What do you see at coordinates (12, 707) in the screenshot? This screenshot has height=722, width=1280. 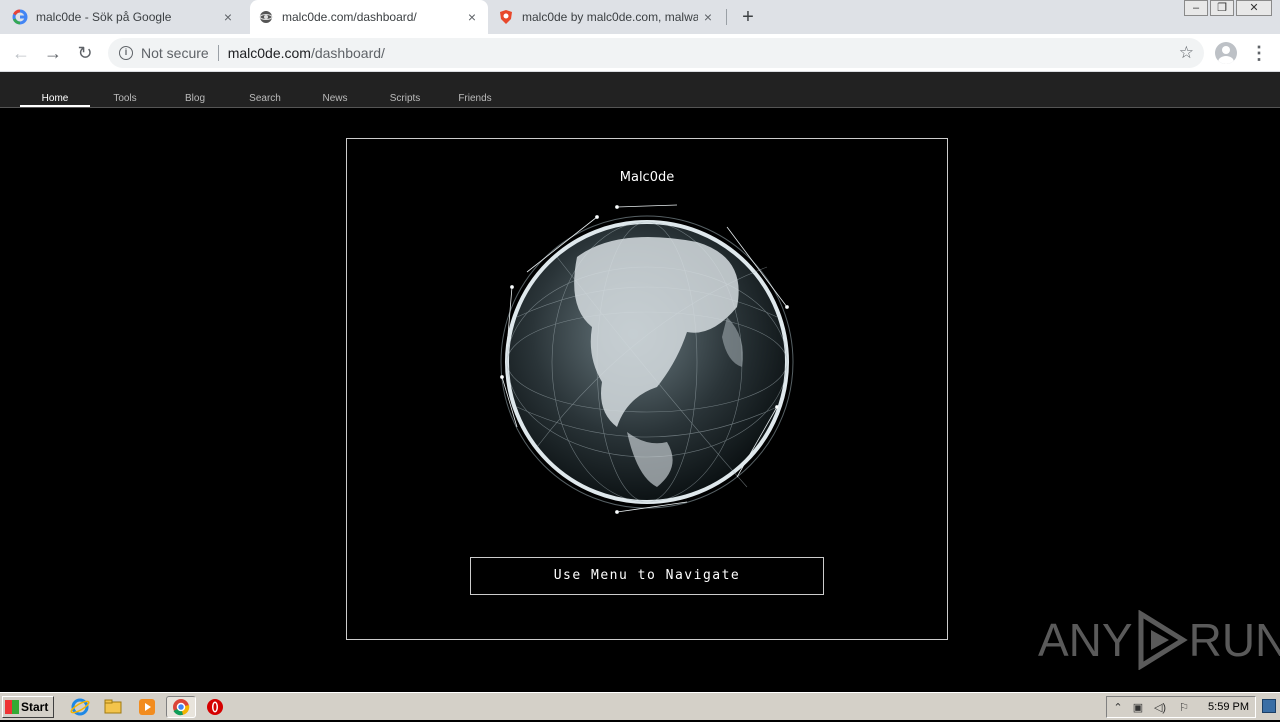 I see `windows-flag-icon` at bounding box center [12, 707].